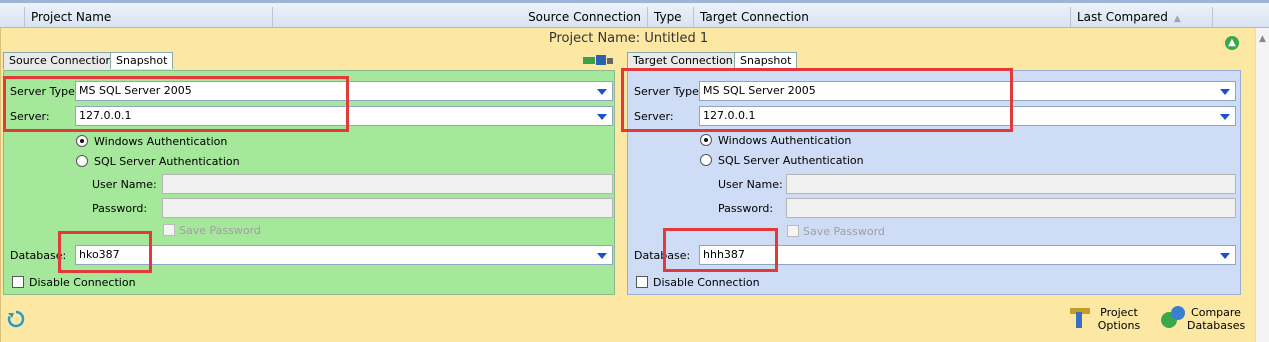 The image size is (1269, 342). I want to click on source-server-value: 127.0.0.1, so click(105, 115).